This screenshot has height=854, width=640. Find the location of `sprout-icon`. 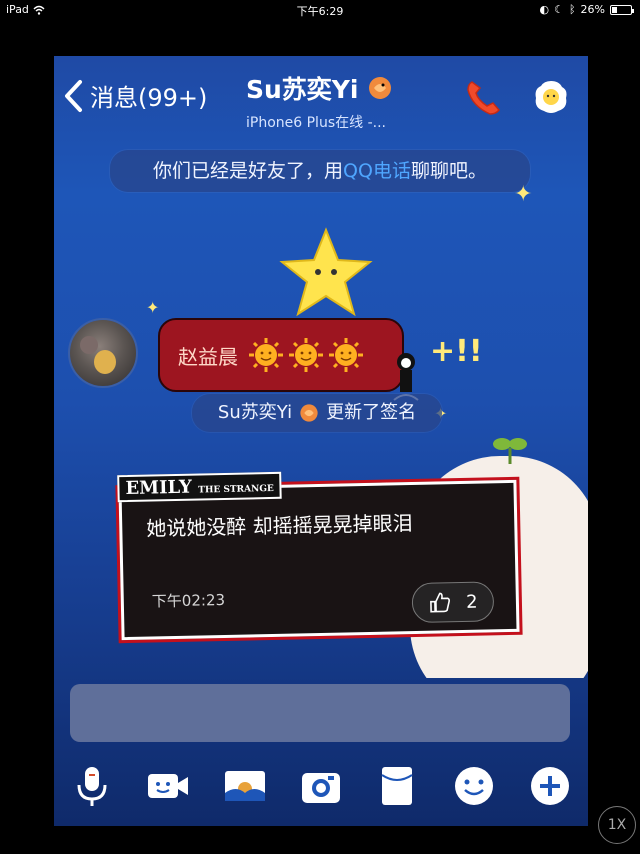

sprout-icon is located at coordinates (510, 451).